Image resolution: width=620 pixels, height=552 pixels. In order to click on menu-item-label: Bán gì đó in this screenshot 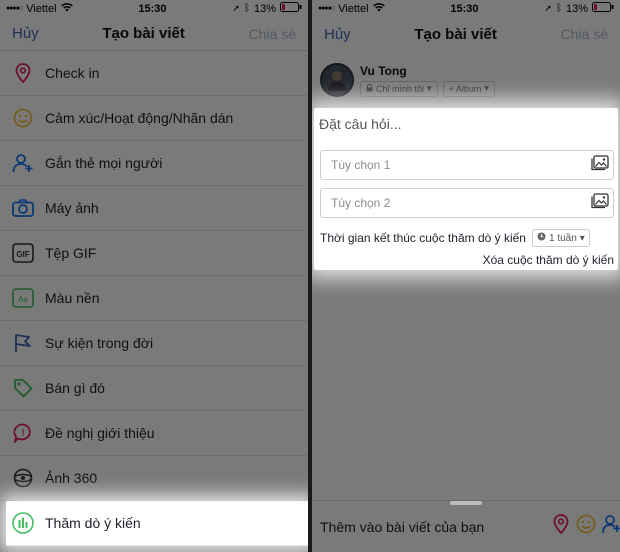, I will do `click(75, 388)`.